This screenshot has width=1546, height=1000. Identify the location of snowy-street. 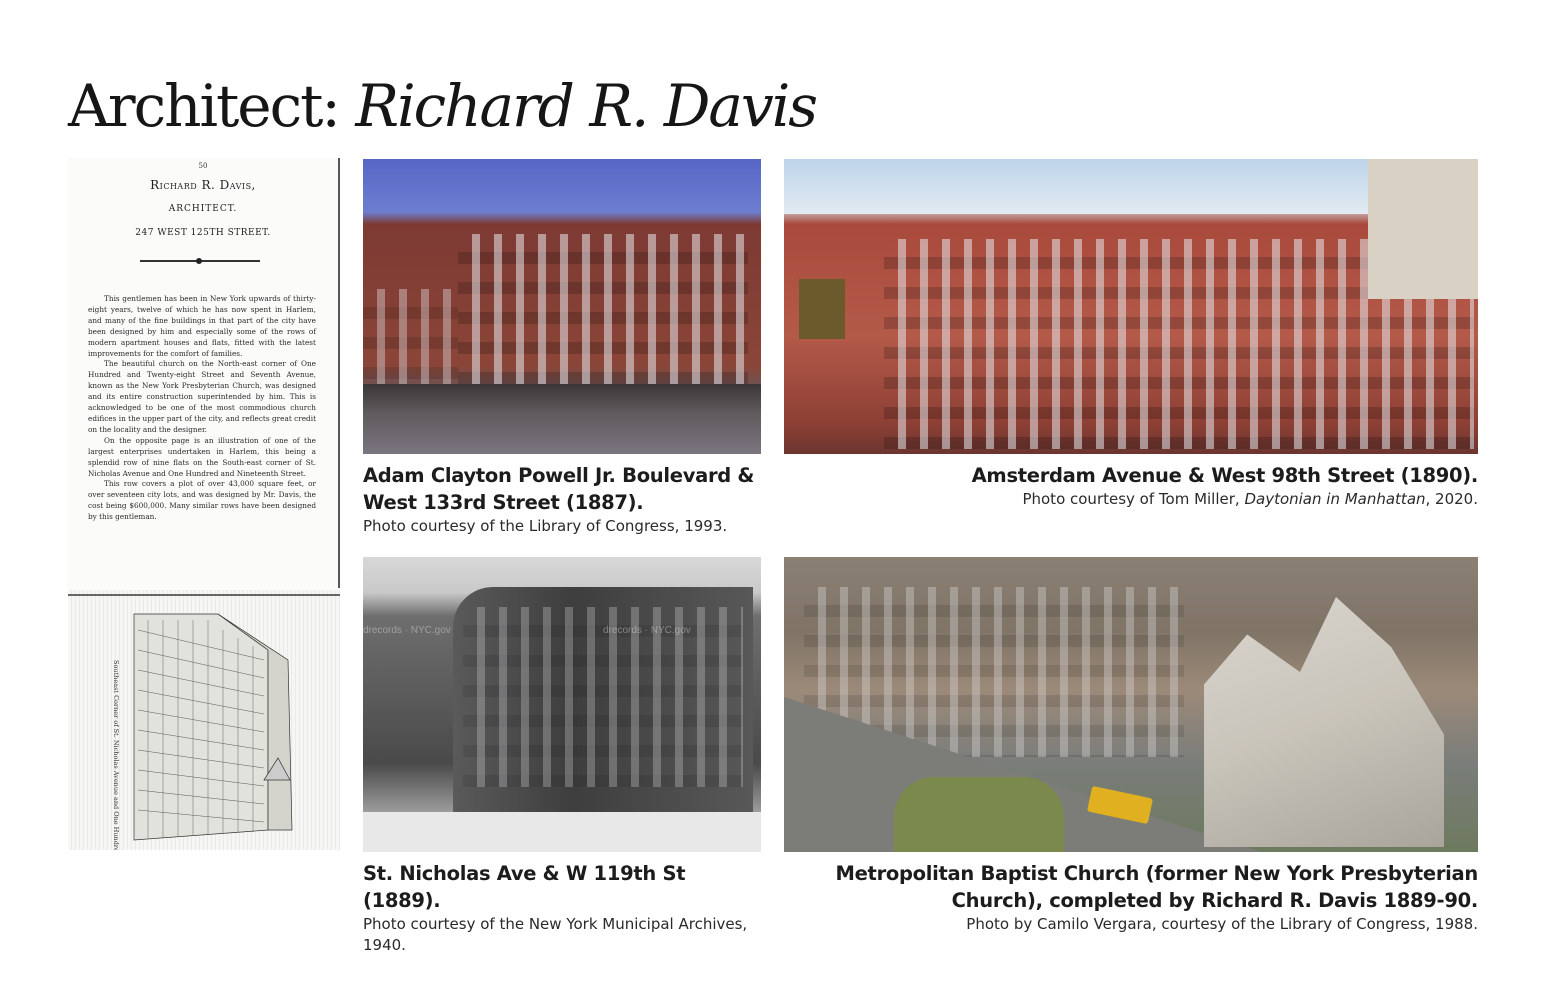
(562, 832).